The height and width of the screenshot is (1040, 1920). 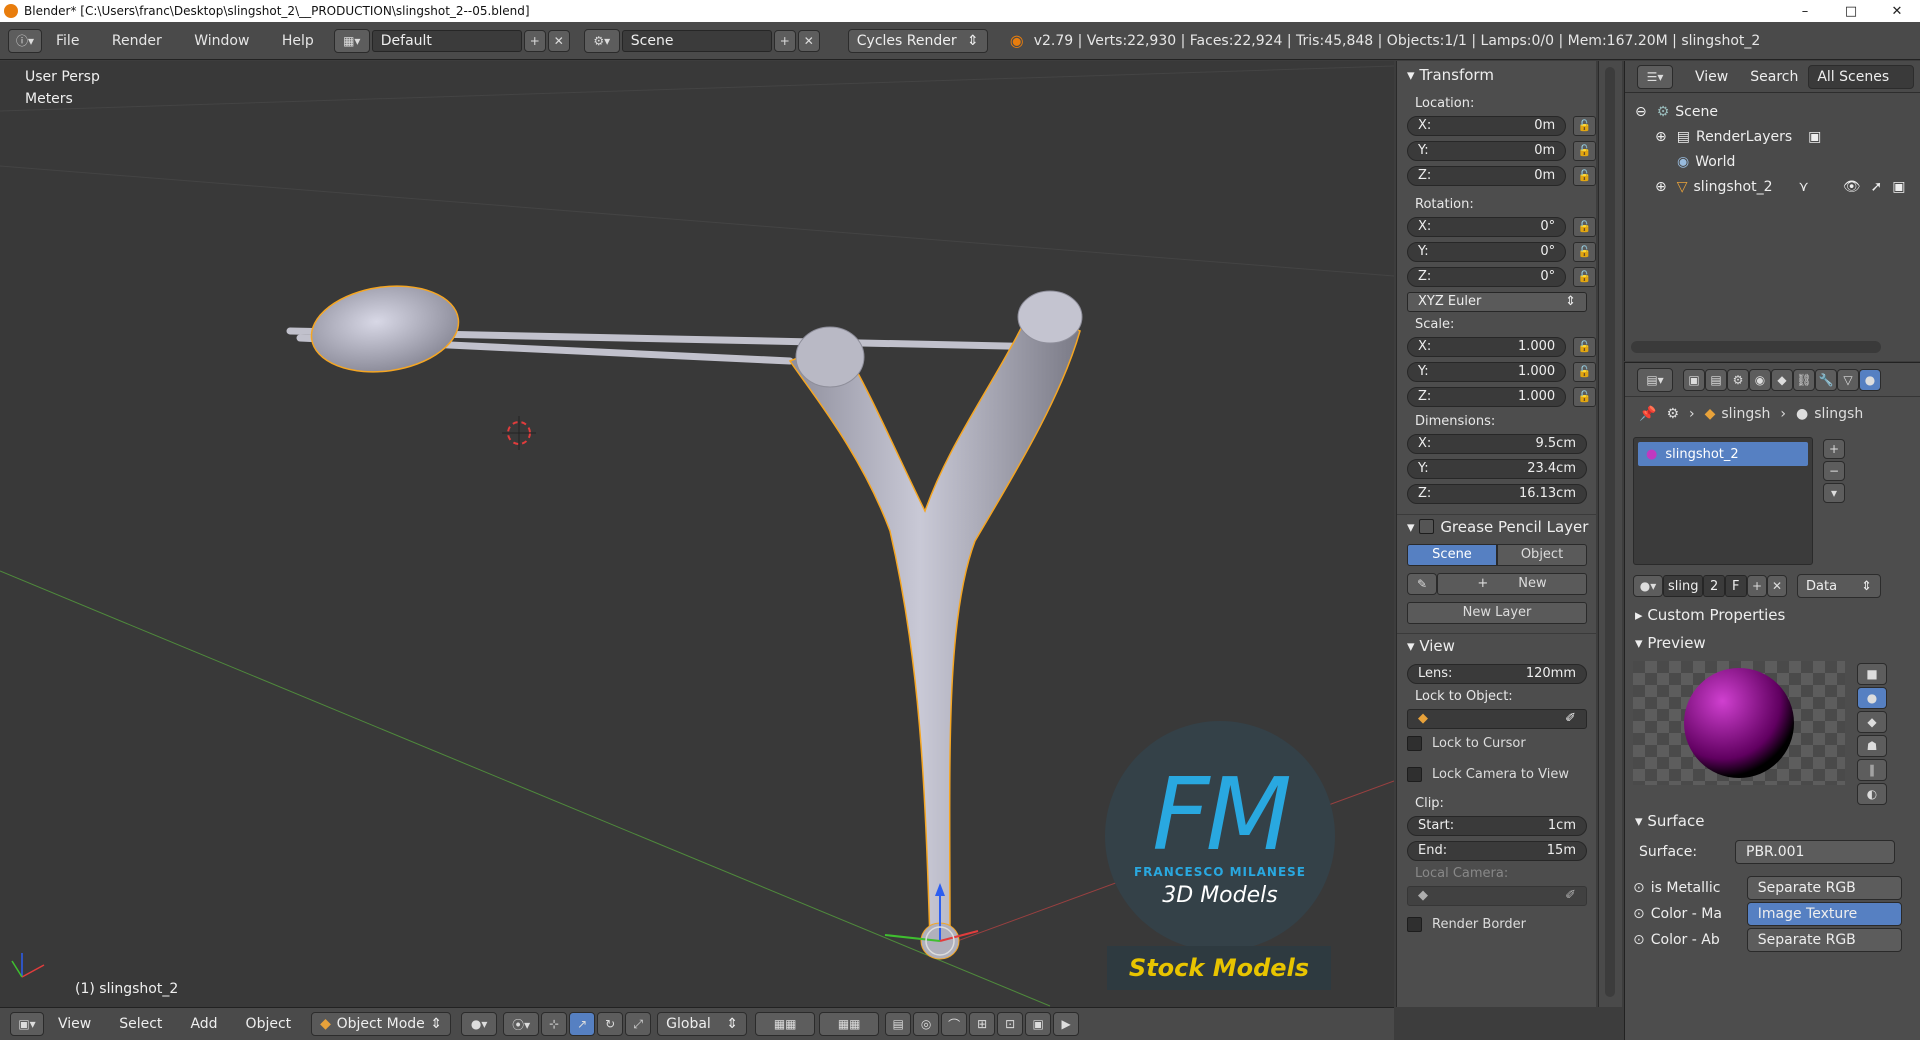 What do you see at coordinates (140, 1024) in the screenshot?
I see `menu-select: Select` at bounding box center [140, 1024].